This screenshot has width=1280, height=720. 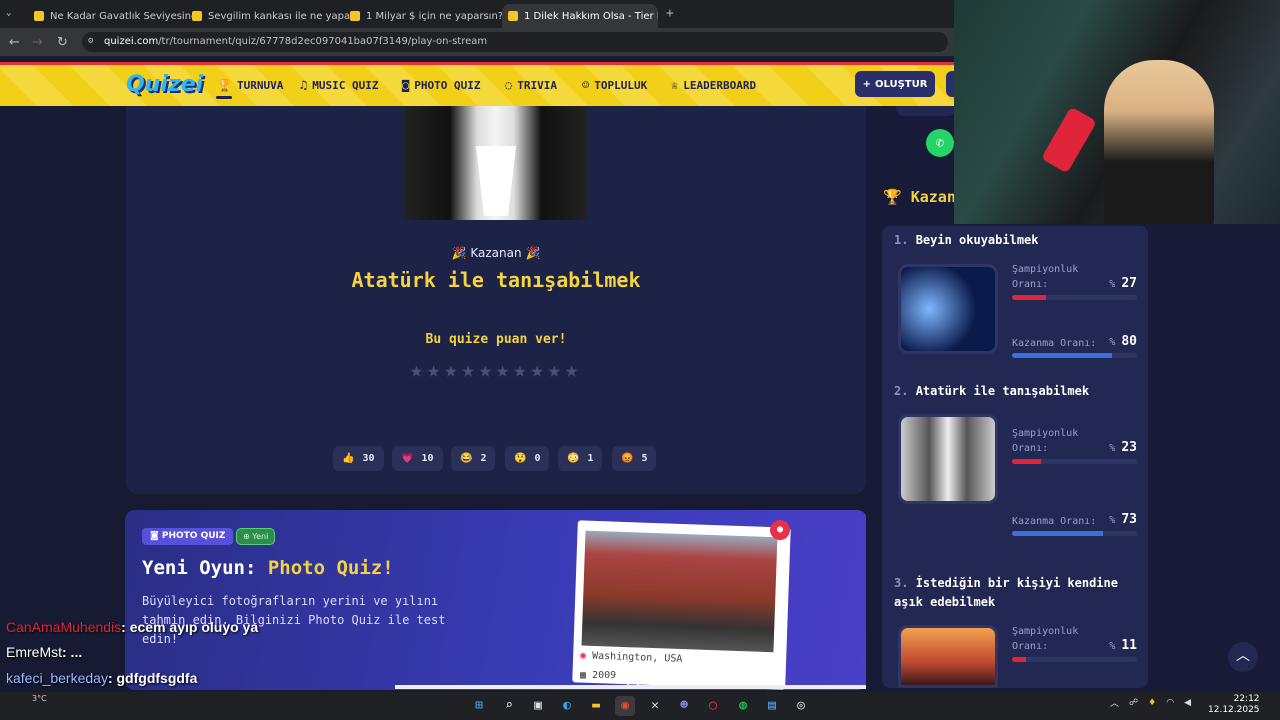 I want to click on nav-active-indicator, so click(x=224, y=97).